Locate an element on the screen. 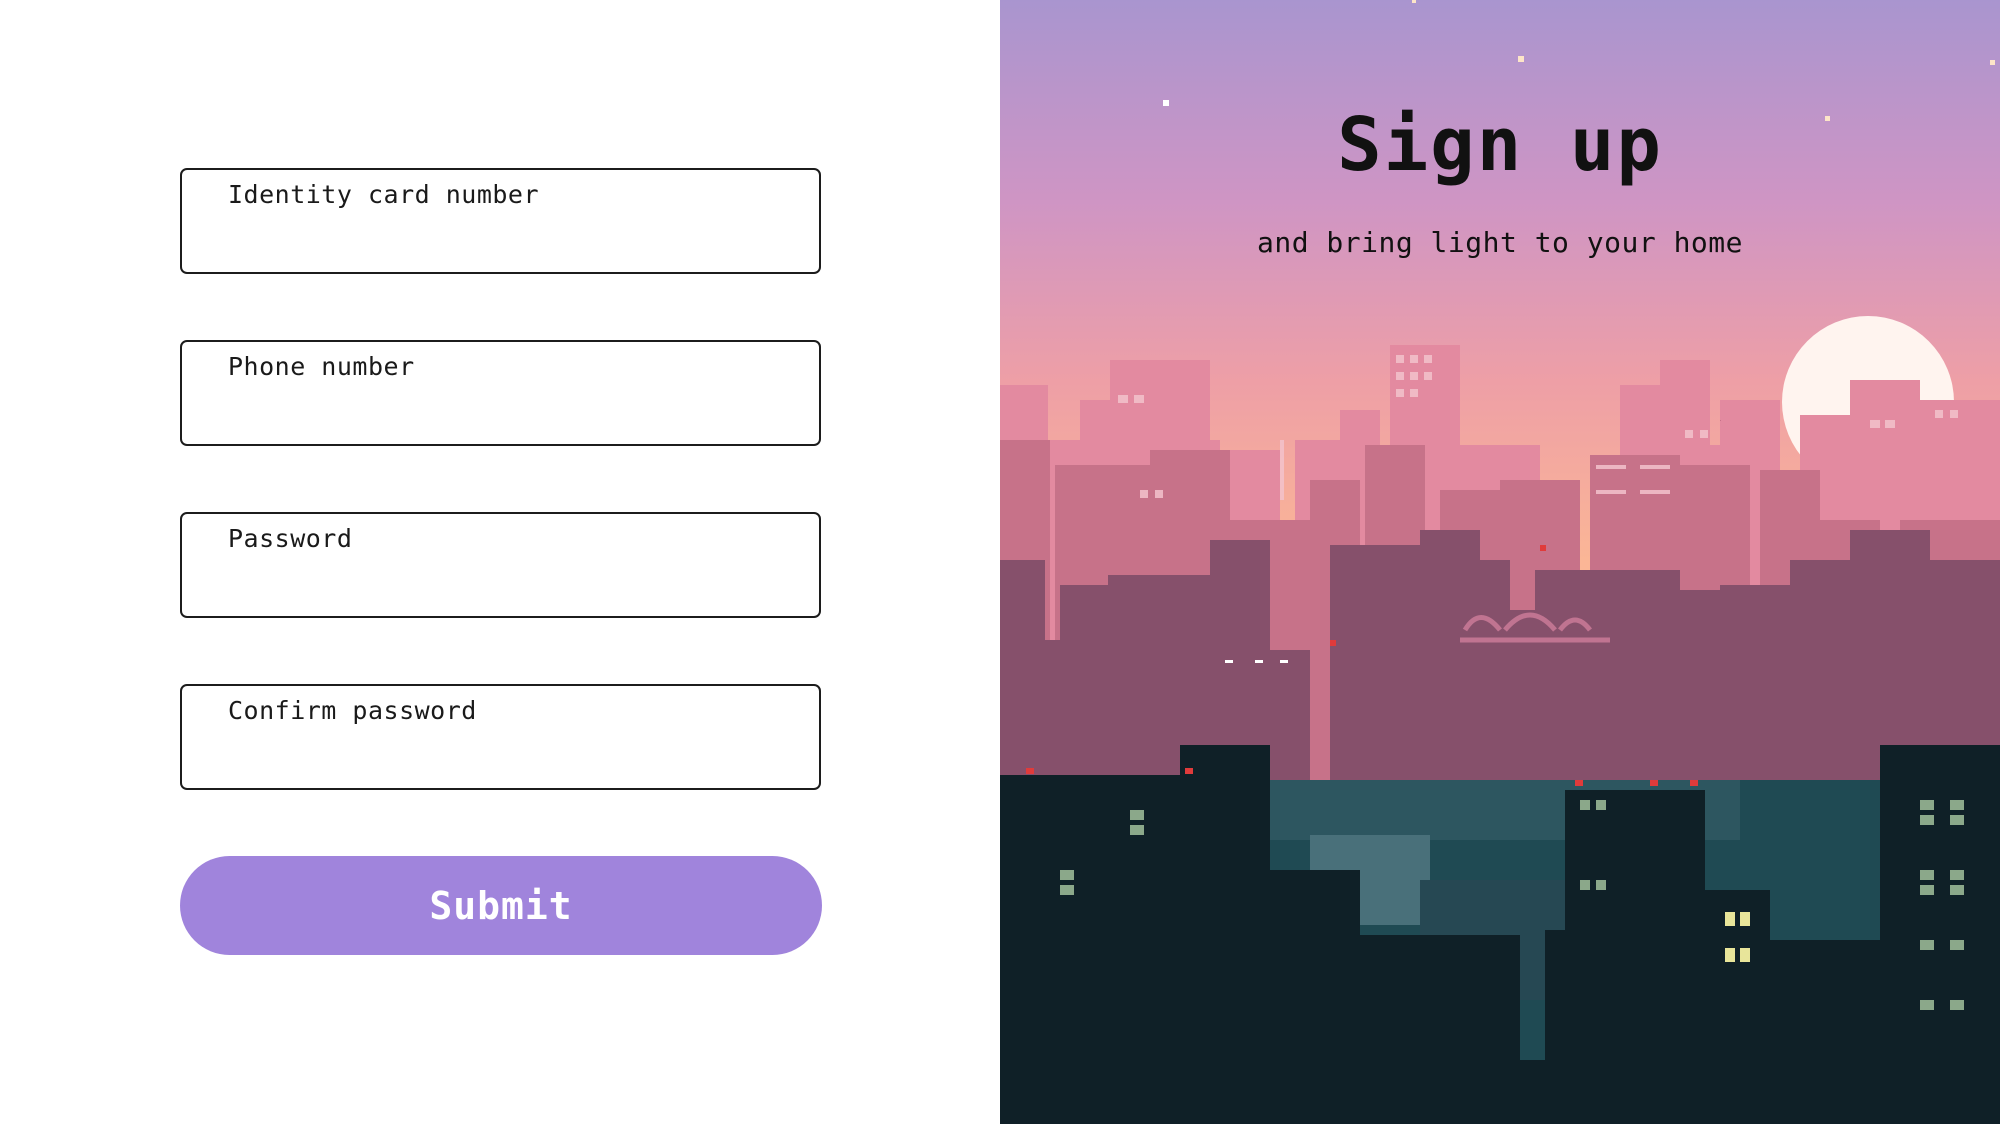 The image size is (2000, 1124). identity-card-label: Identity card number is located at coordinates (384, 194).